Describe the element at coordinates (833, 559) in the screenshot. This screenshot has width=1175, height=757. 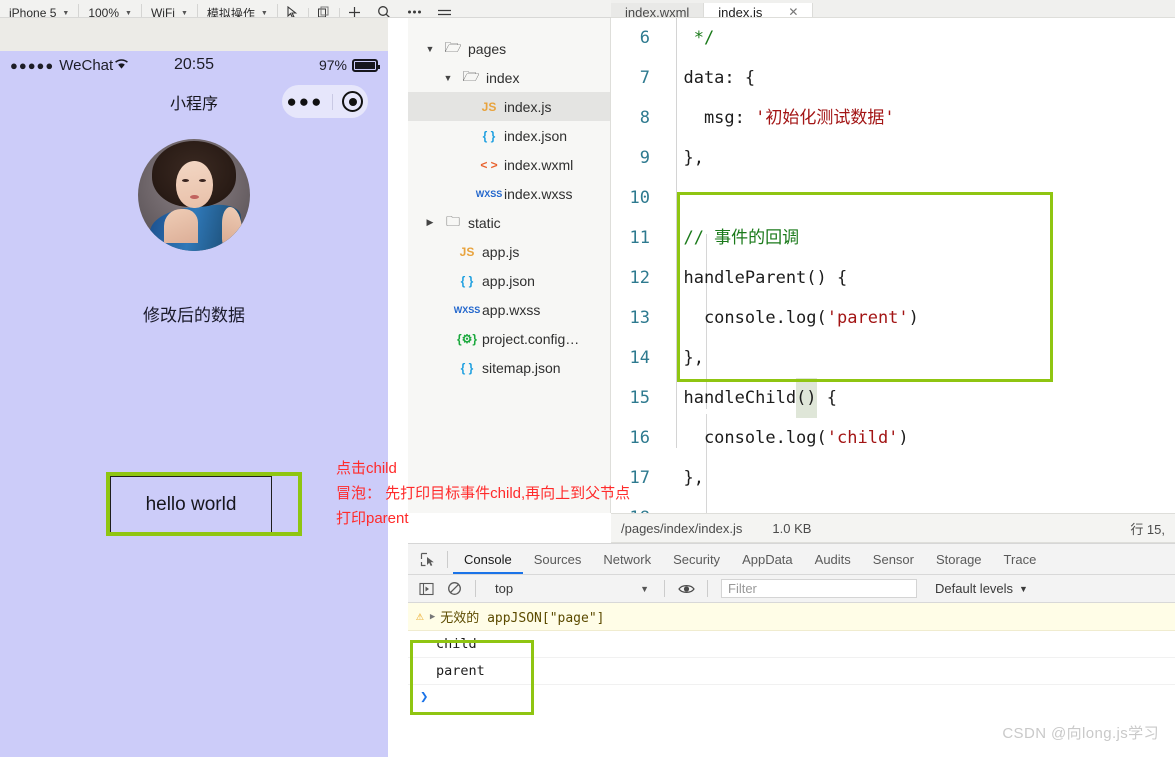
I see `tab-audits: Audits` at that location.